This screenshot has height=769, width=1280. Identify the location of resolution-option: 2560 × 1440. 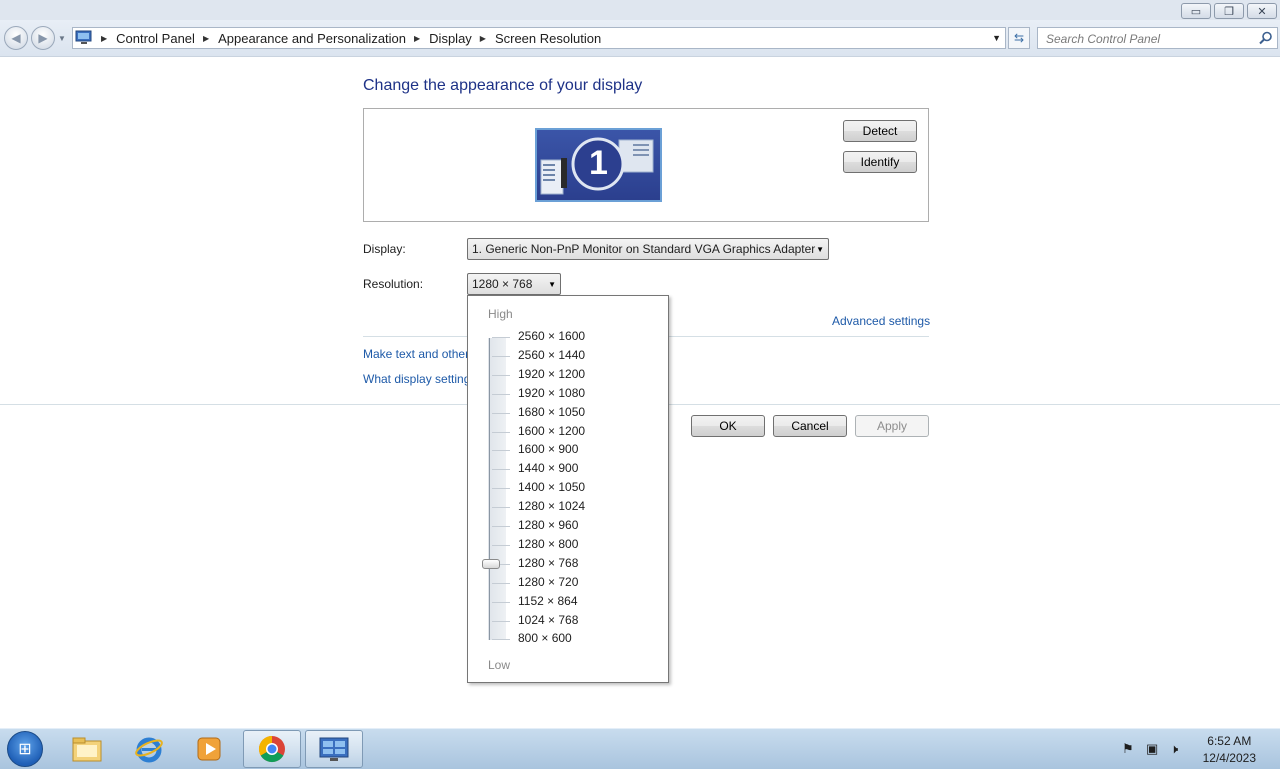
(551, 355).